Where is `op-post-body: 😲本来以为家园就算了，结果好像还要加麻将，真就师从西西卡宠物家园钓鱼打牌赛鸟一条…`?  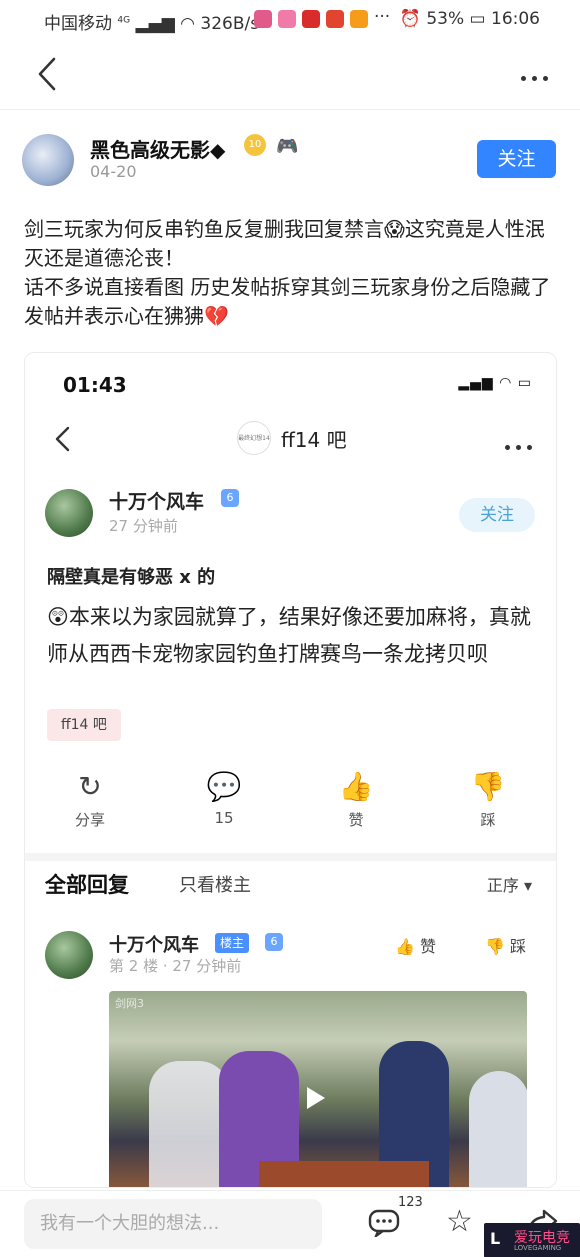 op-post-body: 😲本来以为家园就算了，结果好像还要加麻将，真就师从西西卡宠物家园钓鱼打牌赛鸟一条… is located at coordinates (289, 635).